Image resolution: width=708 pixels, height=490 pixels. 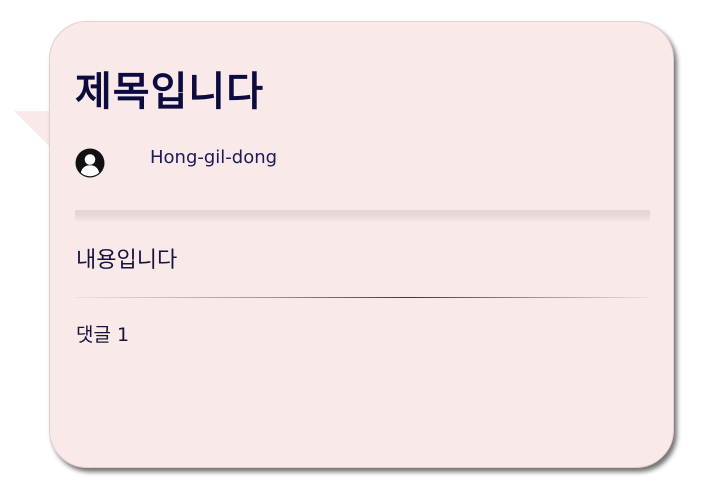 What do you see at coordinates (213, 158) in the screenshot?
I see `author-name: Hong-gil-dong` at bounding box center [213, 158].